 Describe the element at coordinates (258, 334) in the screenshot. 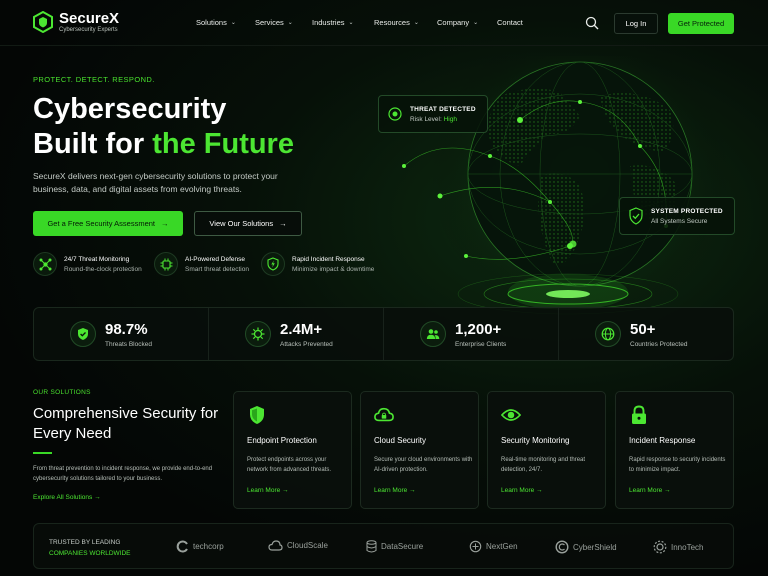

I see `virus-icon` at that location.